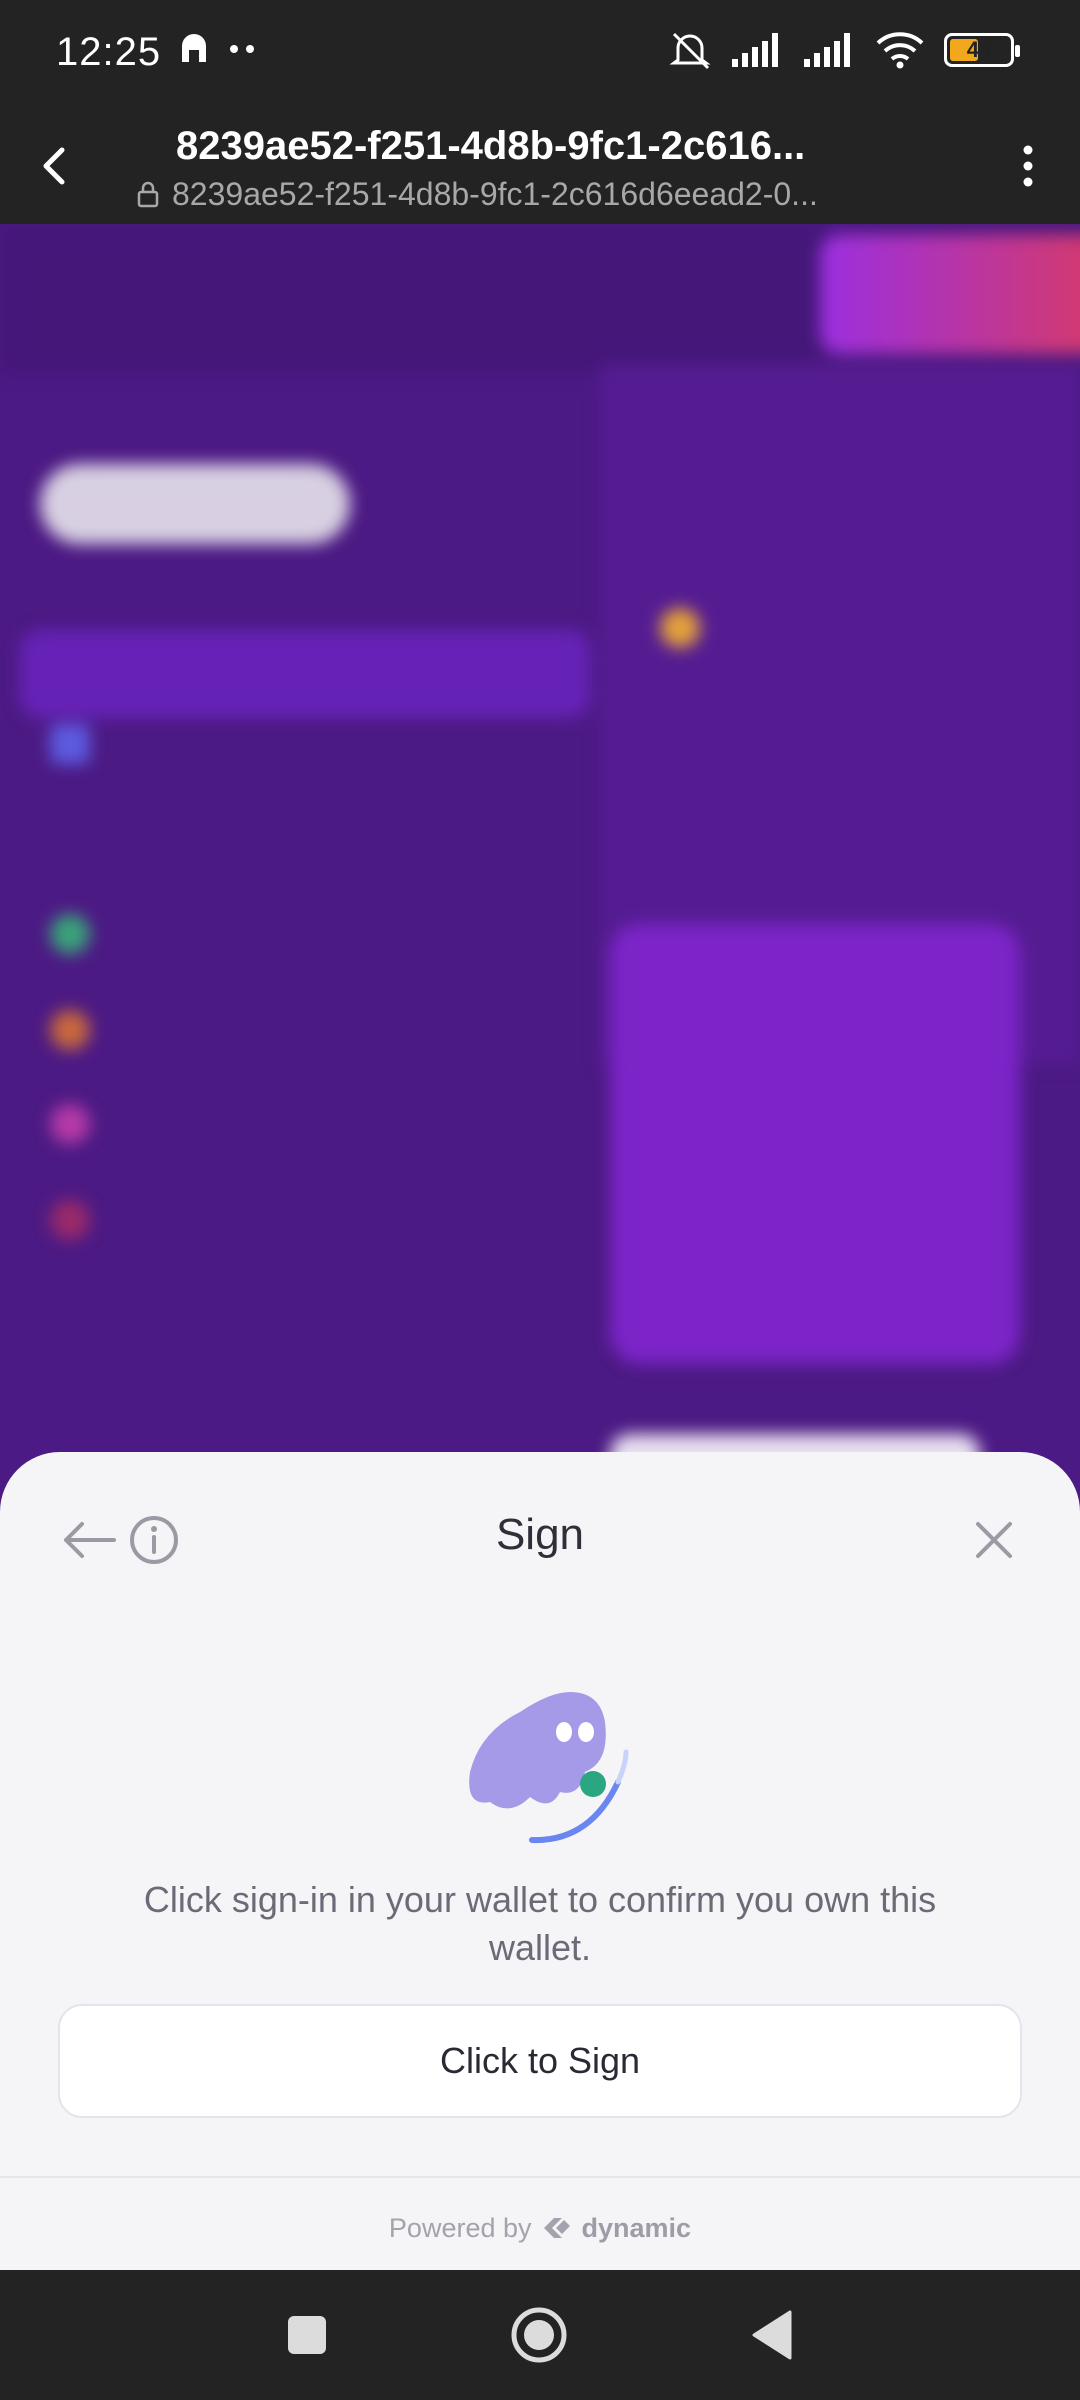 This screenshot has width=1080, height=2400. What do you see at coordinates (194, 48) in the screenshot?
I see `notification-icon` at bounding box center [194, 48].